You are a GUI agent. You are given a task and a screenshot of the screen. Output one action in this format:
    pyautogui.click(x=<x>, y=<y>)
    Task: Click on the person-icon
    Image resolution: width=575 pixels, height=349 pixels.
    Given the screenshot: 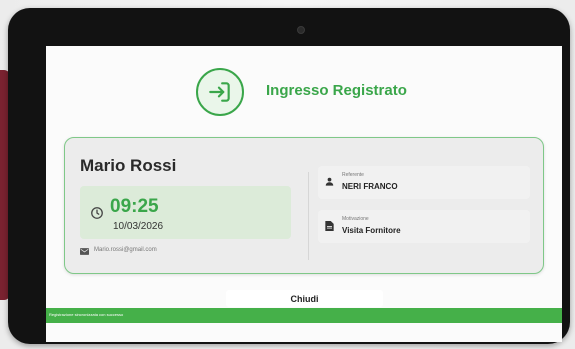 What is the action you would take?
    pyautogui.click(x=329, y=181)
    